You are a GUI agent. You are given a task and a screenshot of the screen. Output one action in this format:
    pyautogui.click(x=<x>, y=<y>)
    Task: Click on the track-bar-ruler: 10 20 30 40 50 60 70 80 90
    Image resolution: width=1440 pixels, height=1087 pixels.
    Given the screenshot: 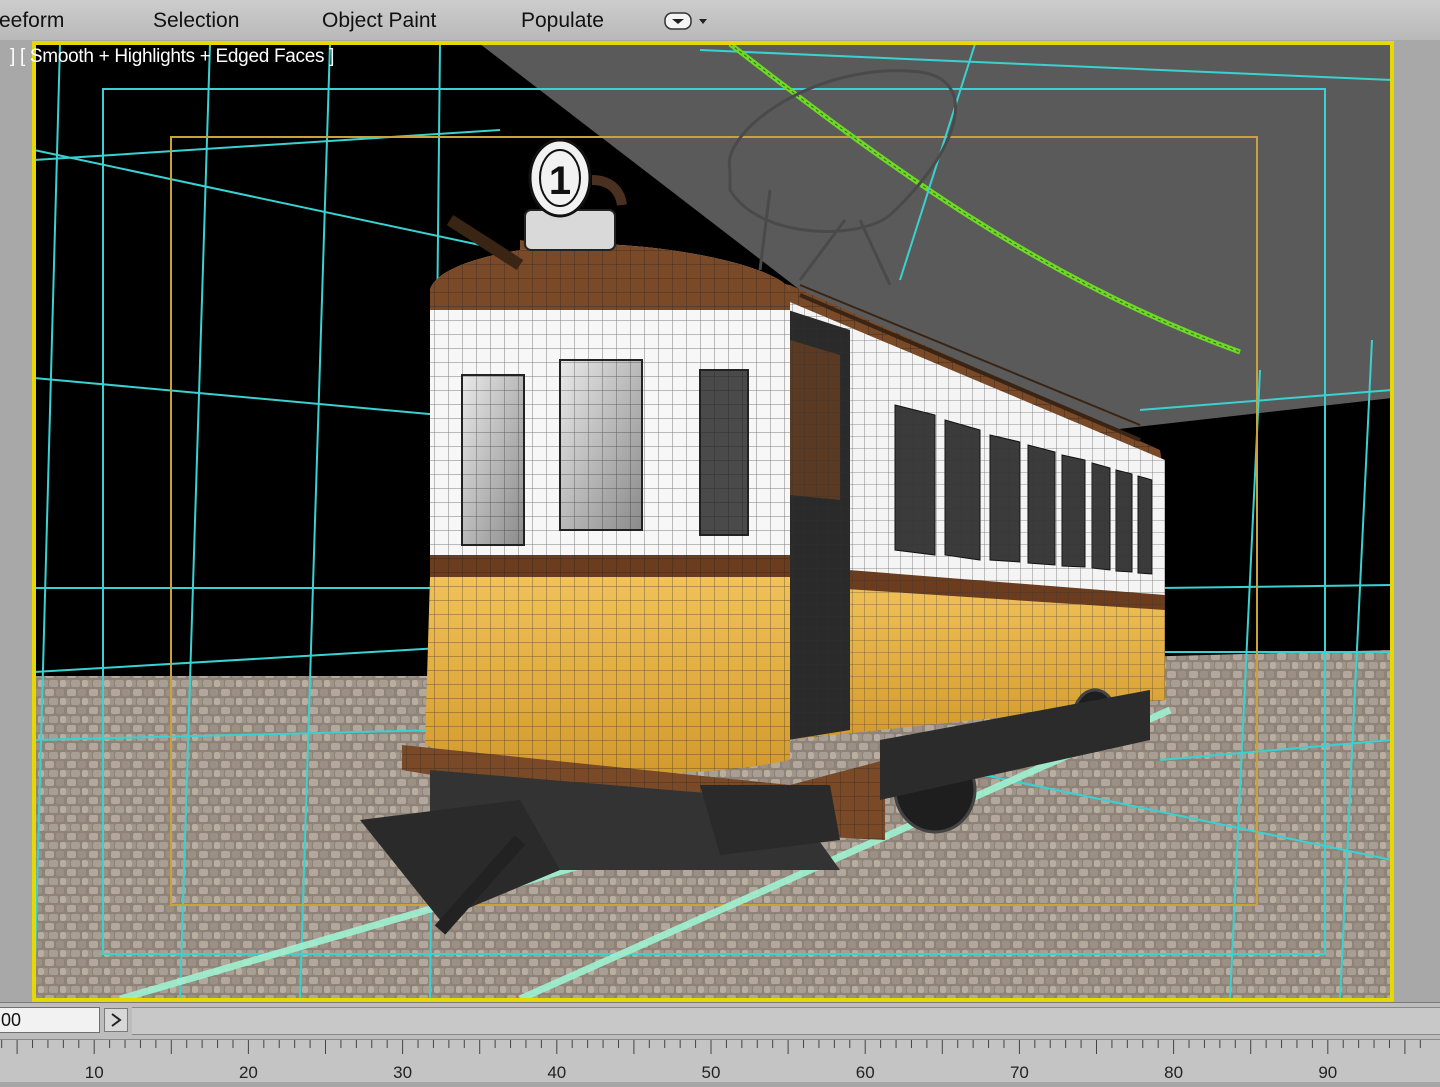 What is the action you would take?
    pyautogui.click(x=720, y=1060)
    